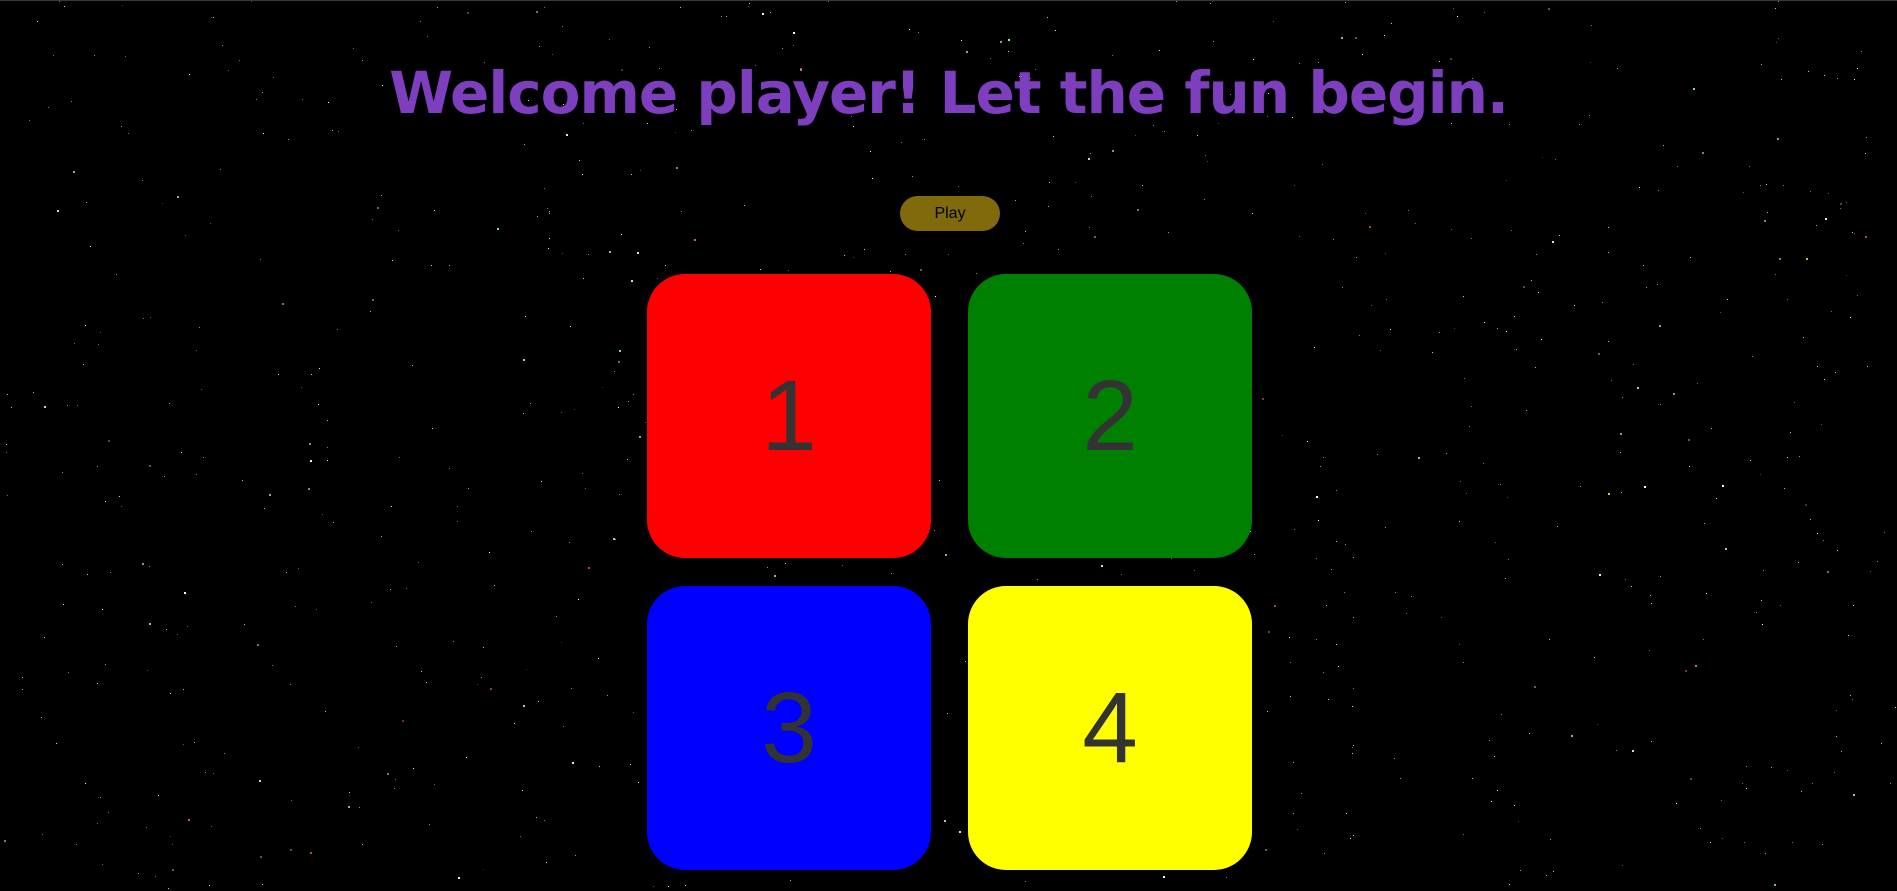 Image resolution: width=1897 pixels, height=891 pixels. Describe the element at coordinates (950, 213) in the screenshot. I see `play-button: Play` at that location.